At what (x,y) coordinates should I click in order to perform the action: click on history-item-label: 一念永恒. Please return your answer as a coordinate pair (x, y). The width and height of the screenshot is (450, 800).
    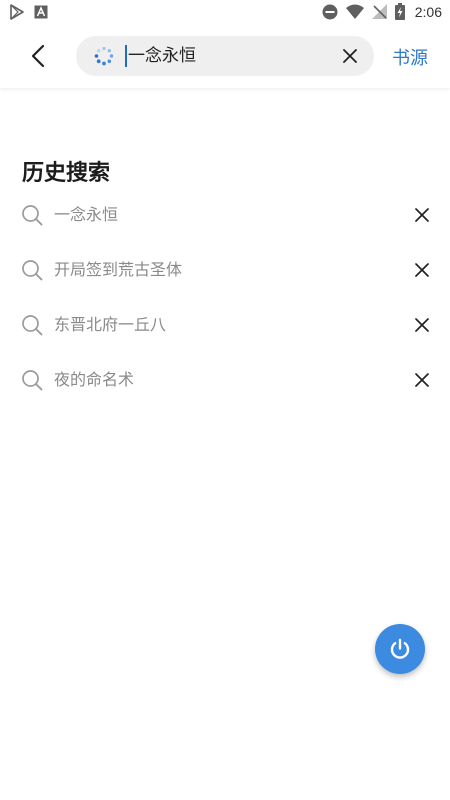
    Looking at the image, I should click on (86, 214).